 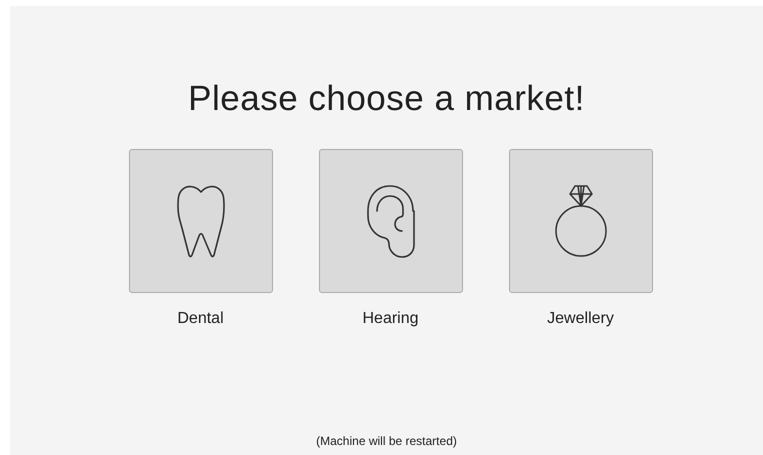 I want to click on tooth-icon, so click(x=201, y=221).